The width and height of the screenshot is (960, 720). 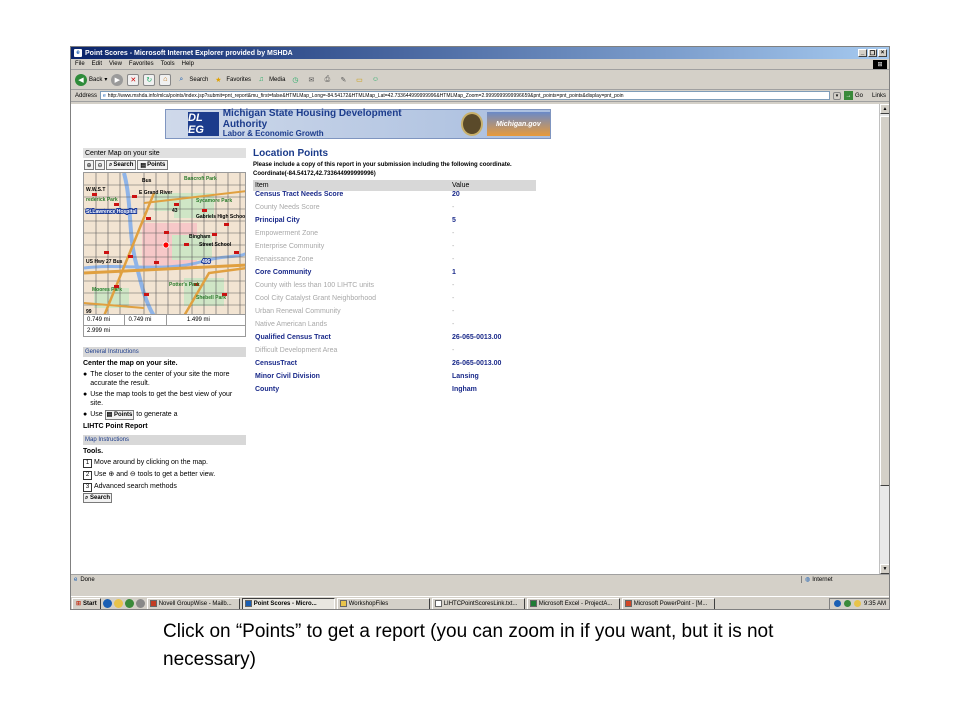 I want to click on favorites-button: ★ Favorites, so click(x=231, y=80).